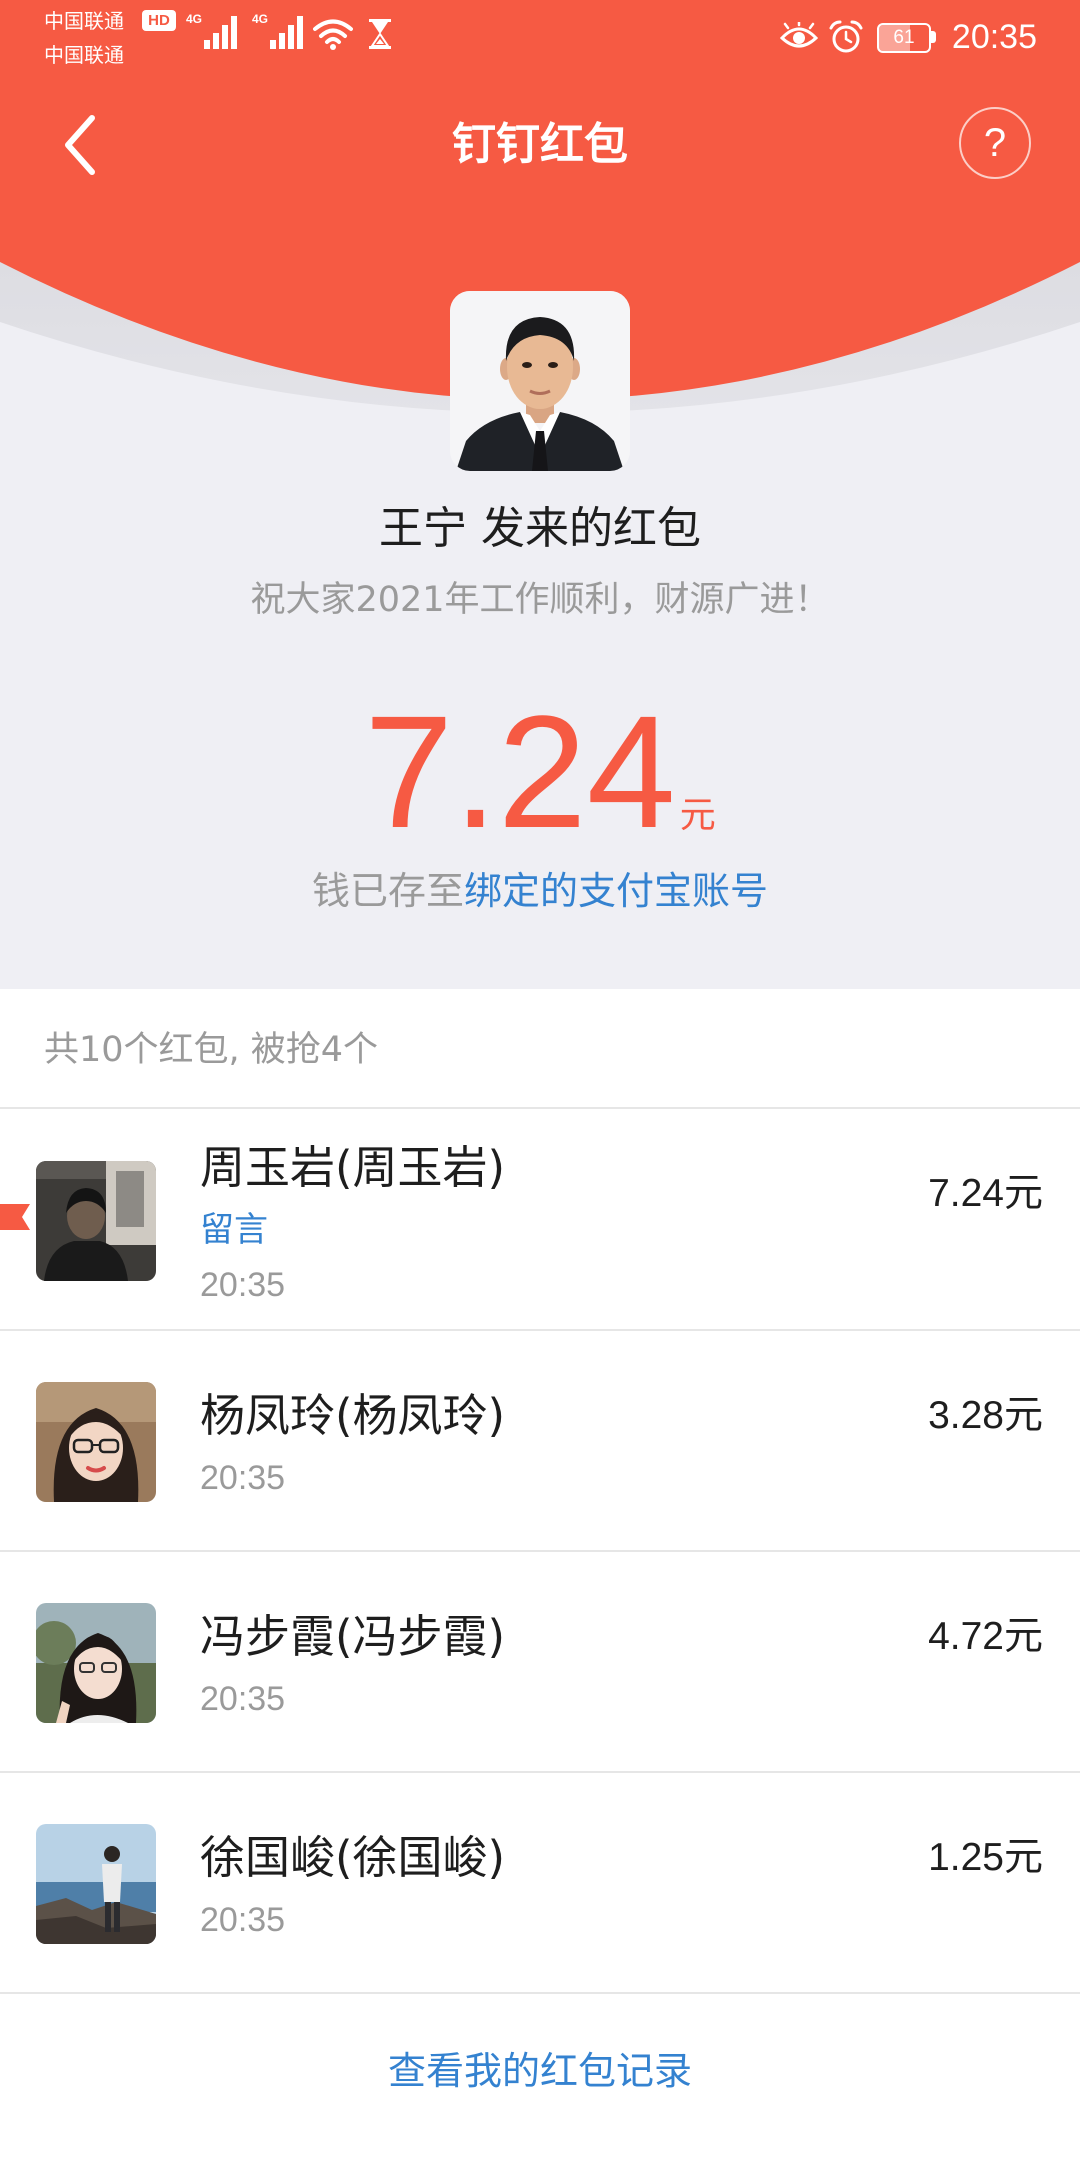  I want to click on receive-amount: 4.72元, so click(985, 1636).